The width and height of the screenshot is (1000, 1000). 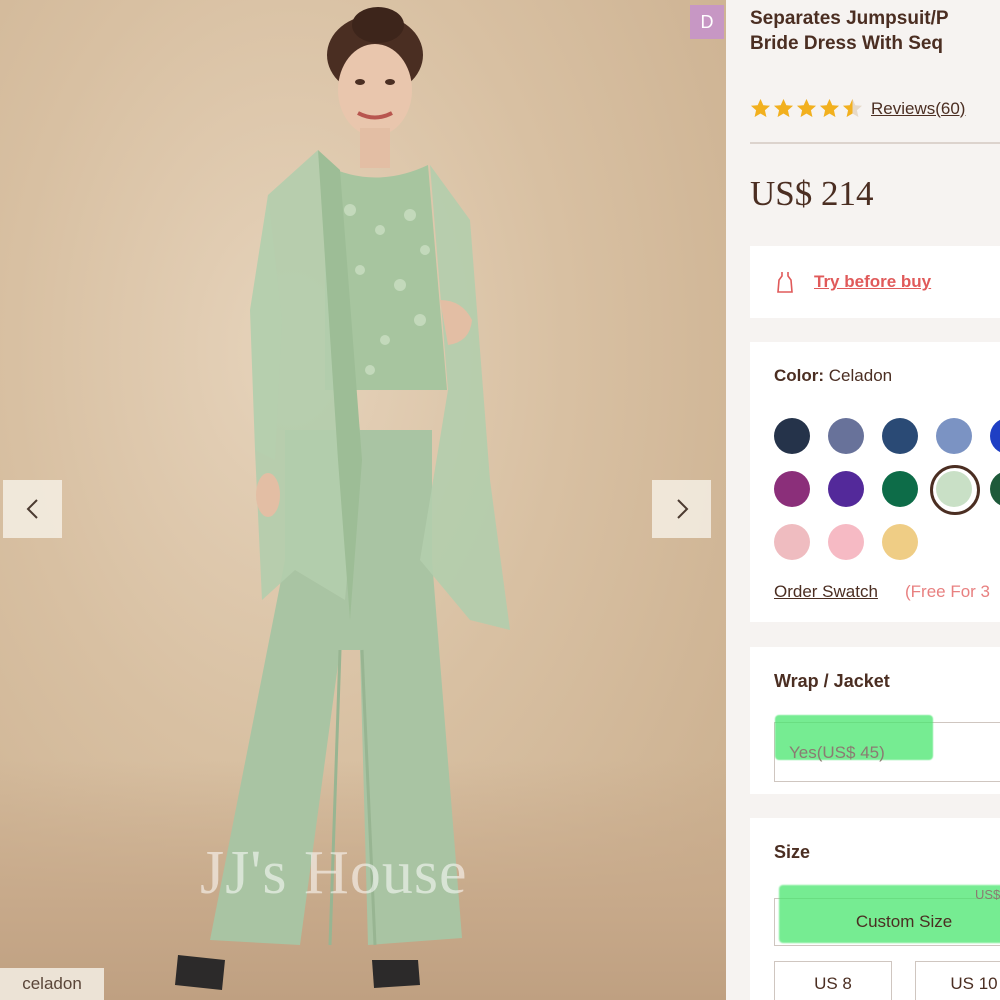 What do you see at coordinates (846, 542) in the screenshot?
I see `color-swatch-candy-pink` at bounding box center [846, 542].